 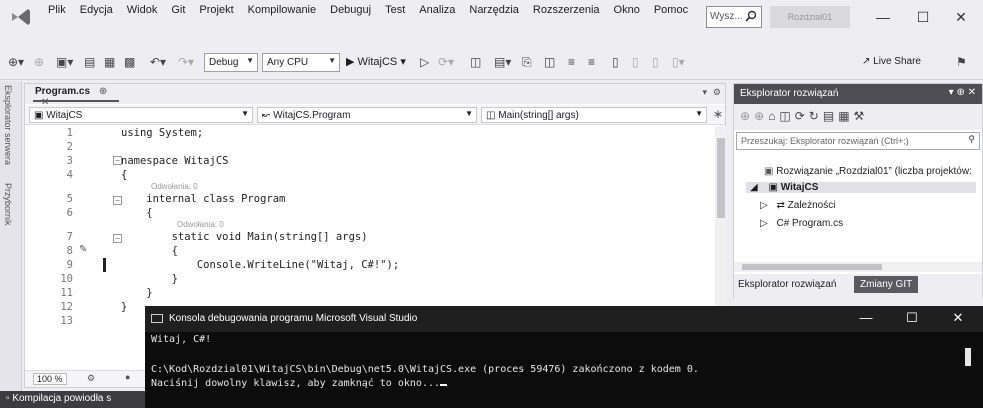 I want to click on undo-icon: ↶▾, so click(x=158, y=62).